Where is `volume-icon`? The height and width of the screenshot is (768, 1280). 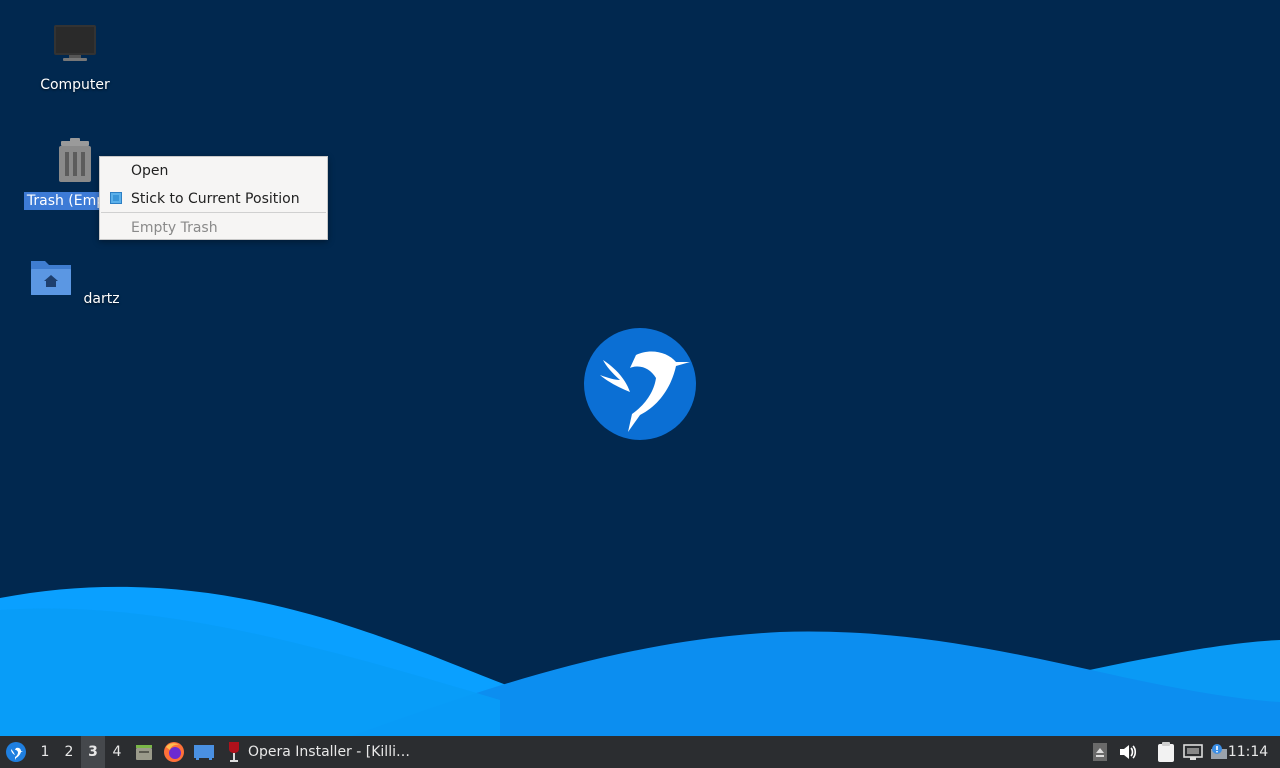
volume-icon is located at coordinates (1128, 752).